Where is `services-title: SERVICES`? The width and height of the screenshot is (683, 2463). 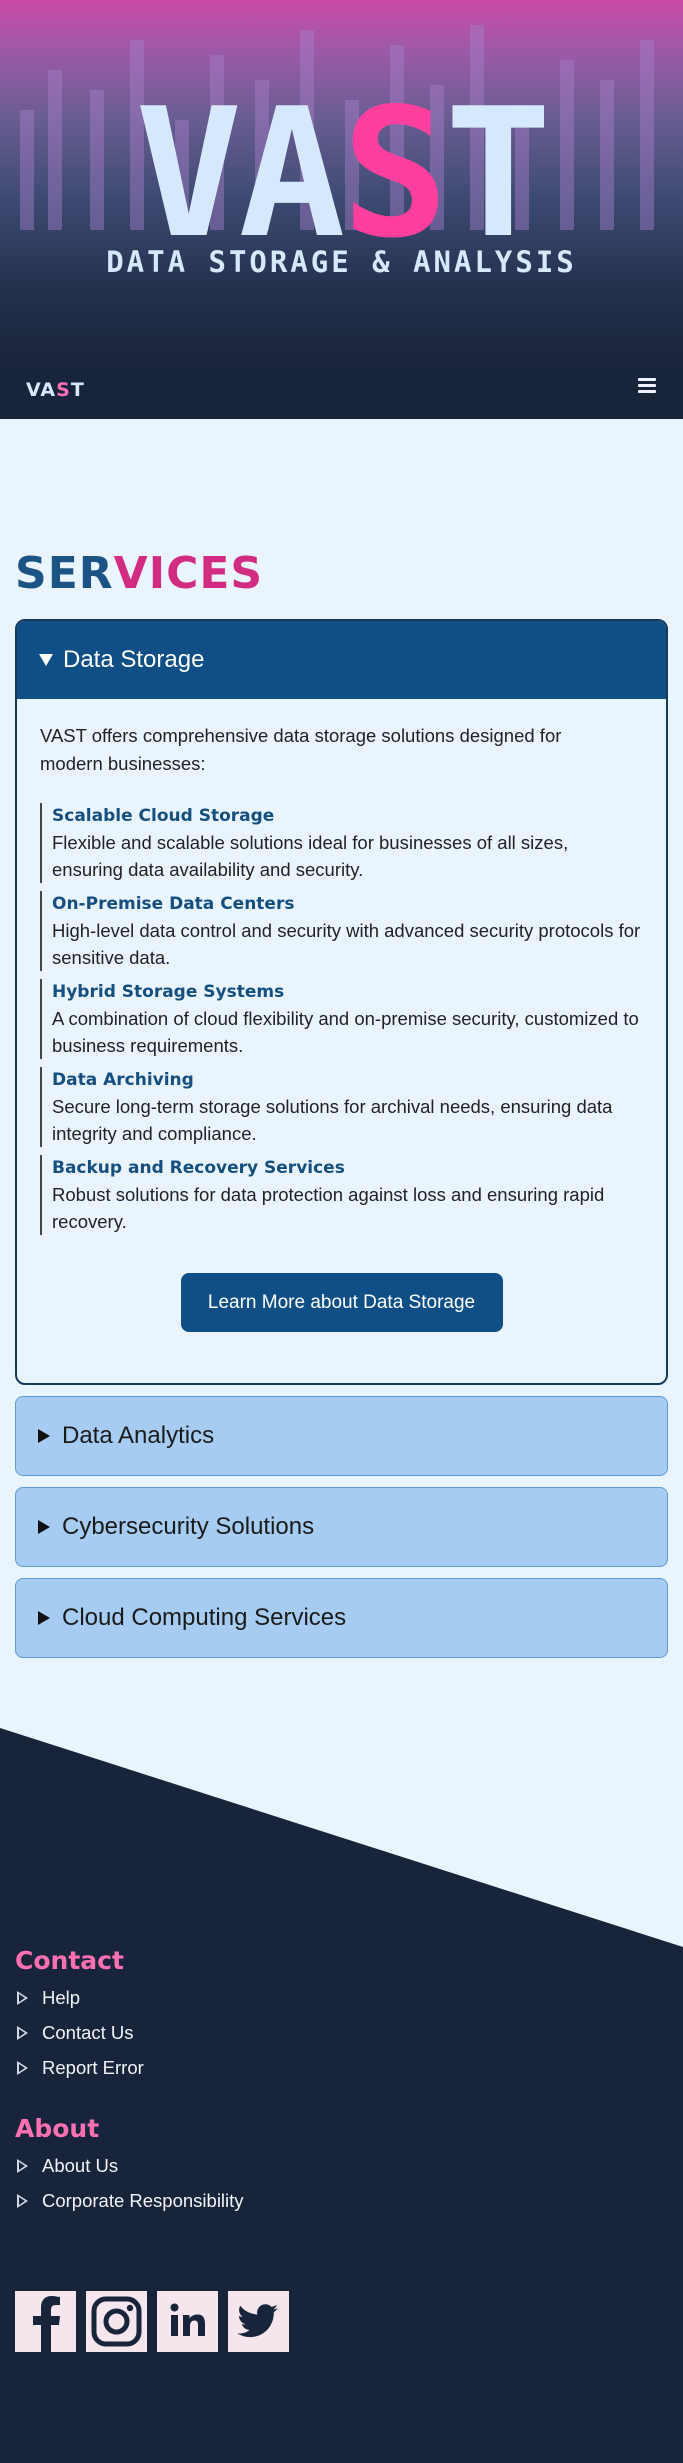 services-title: SERVICES is located at coordinates (139, 573).